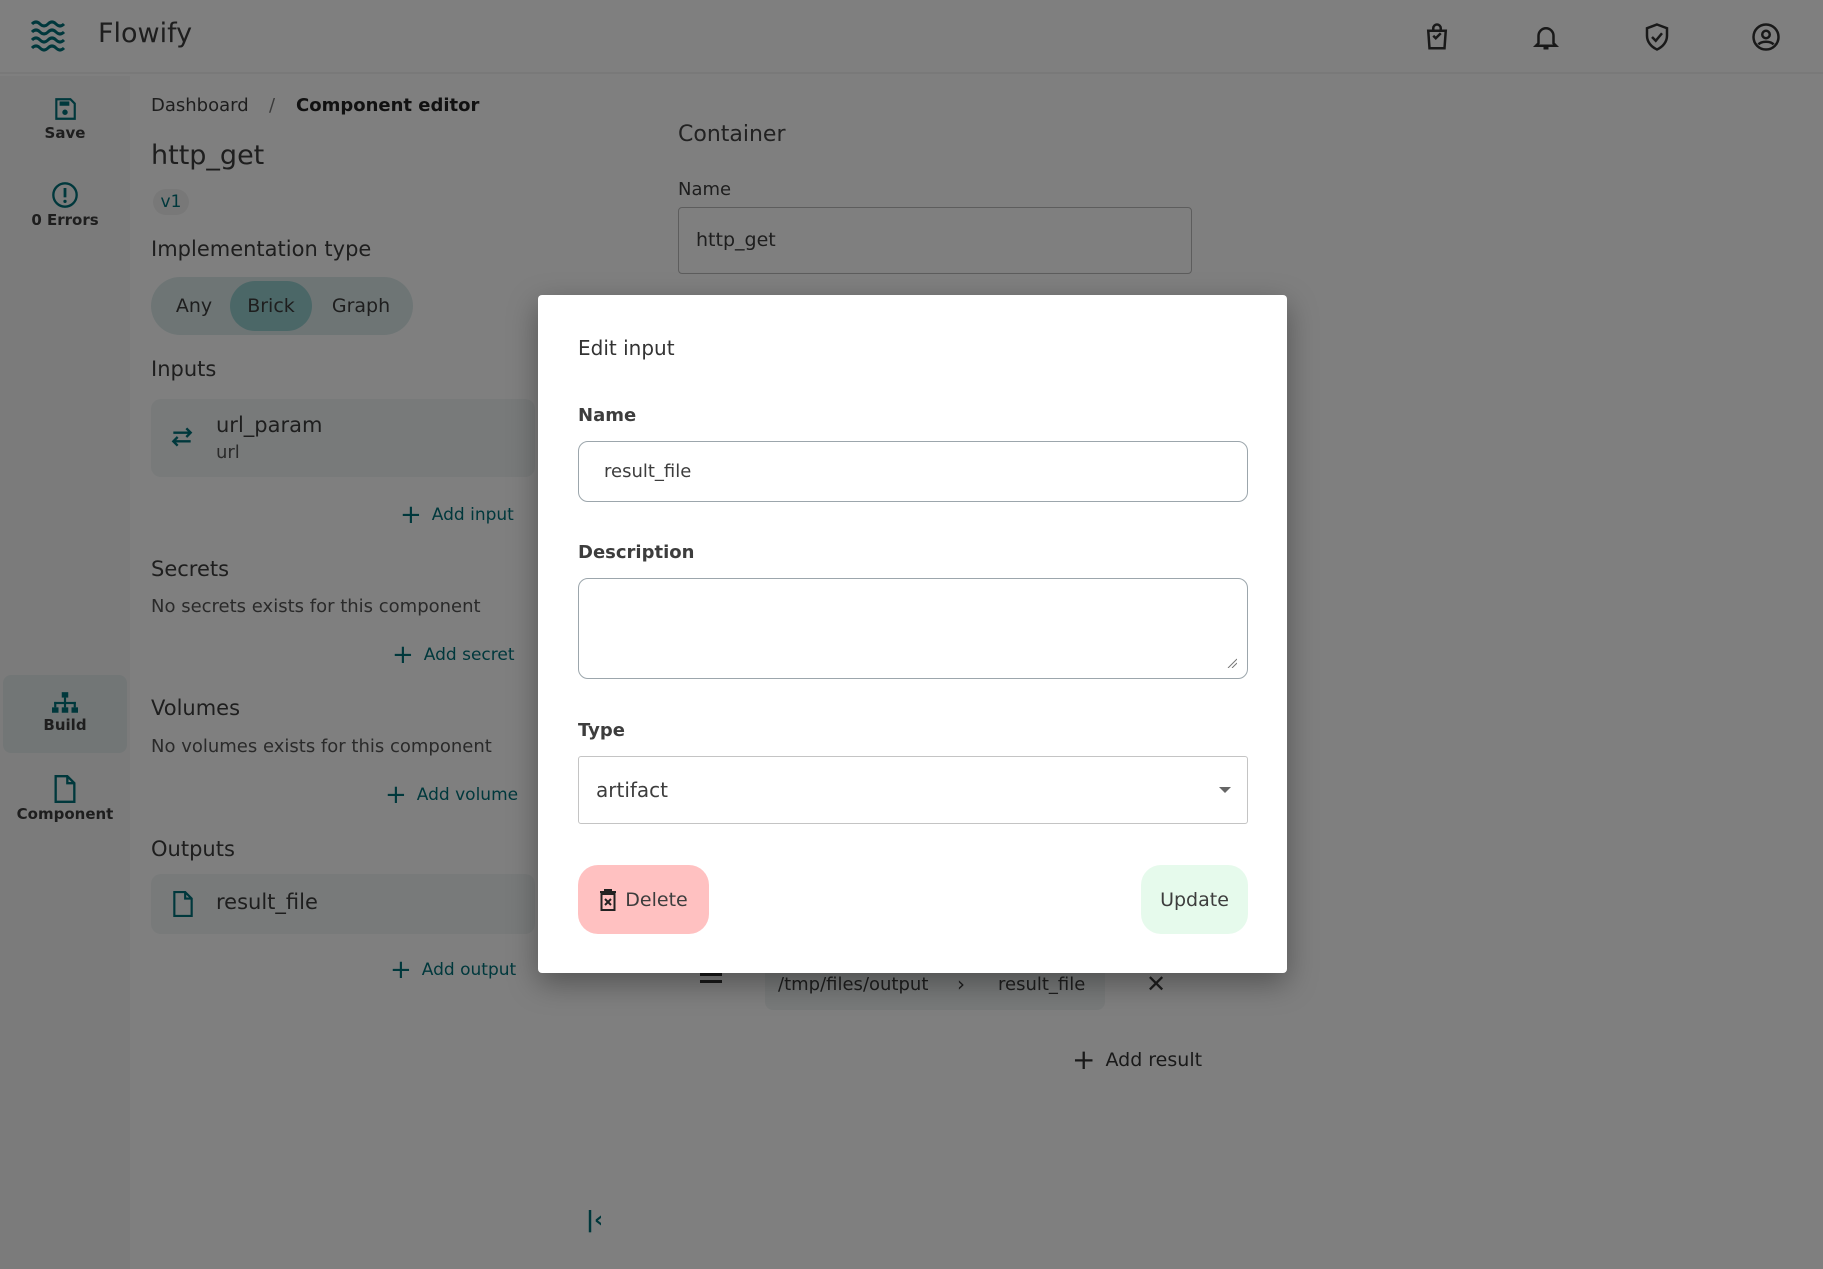 The image size is (1823, 1269). I want to click on delete-button: Delete, so click(643, 899).